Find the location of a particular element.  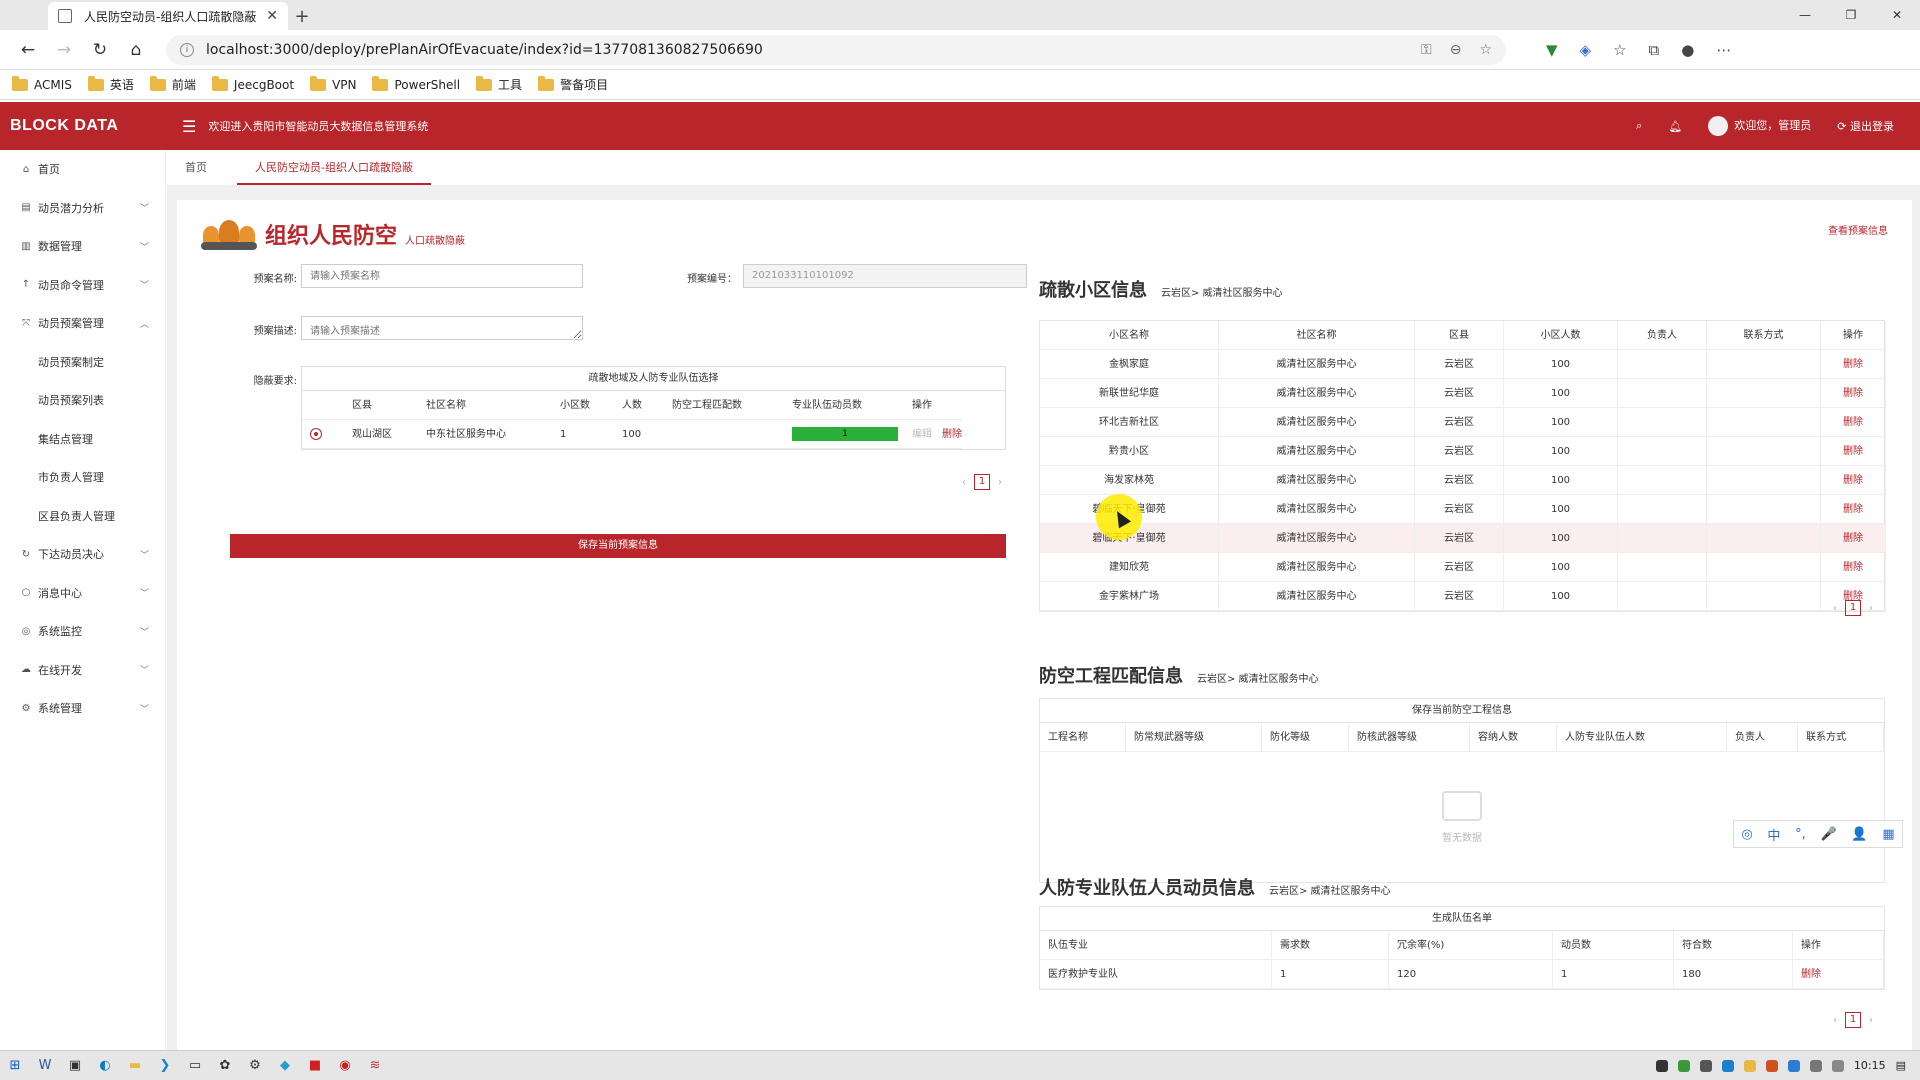

bookmark-item: 前端 is located at coordinates (172, 84).